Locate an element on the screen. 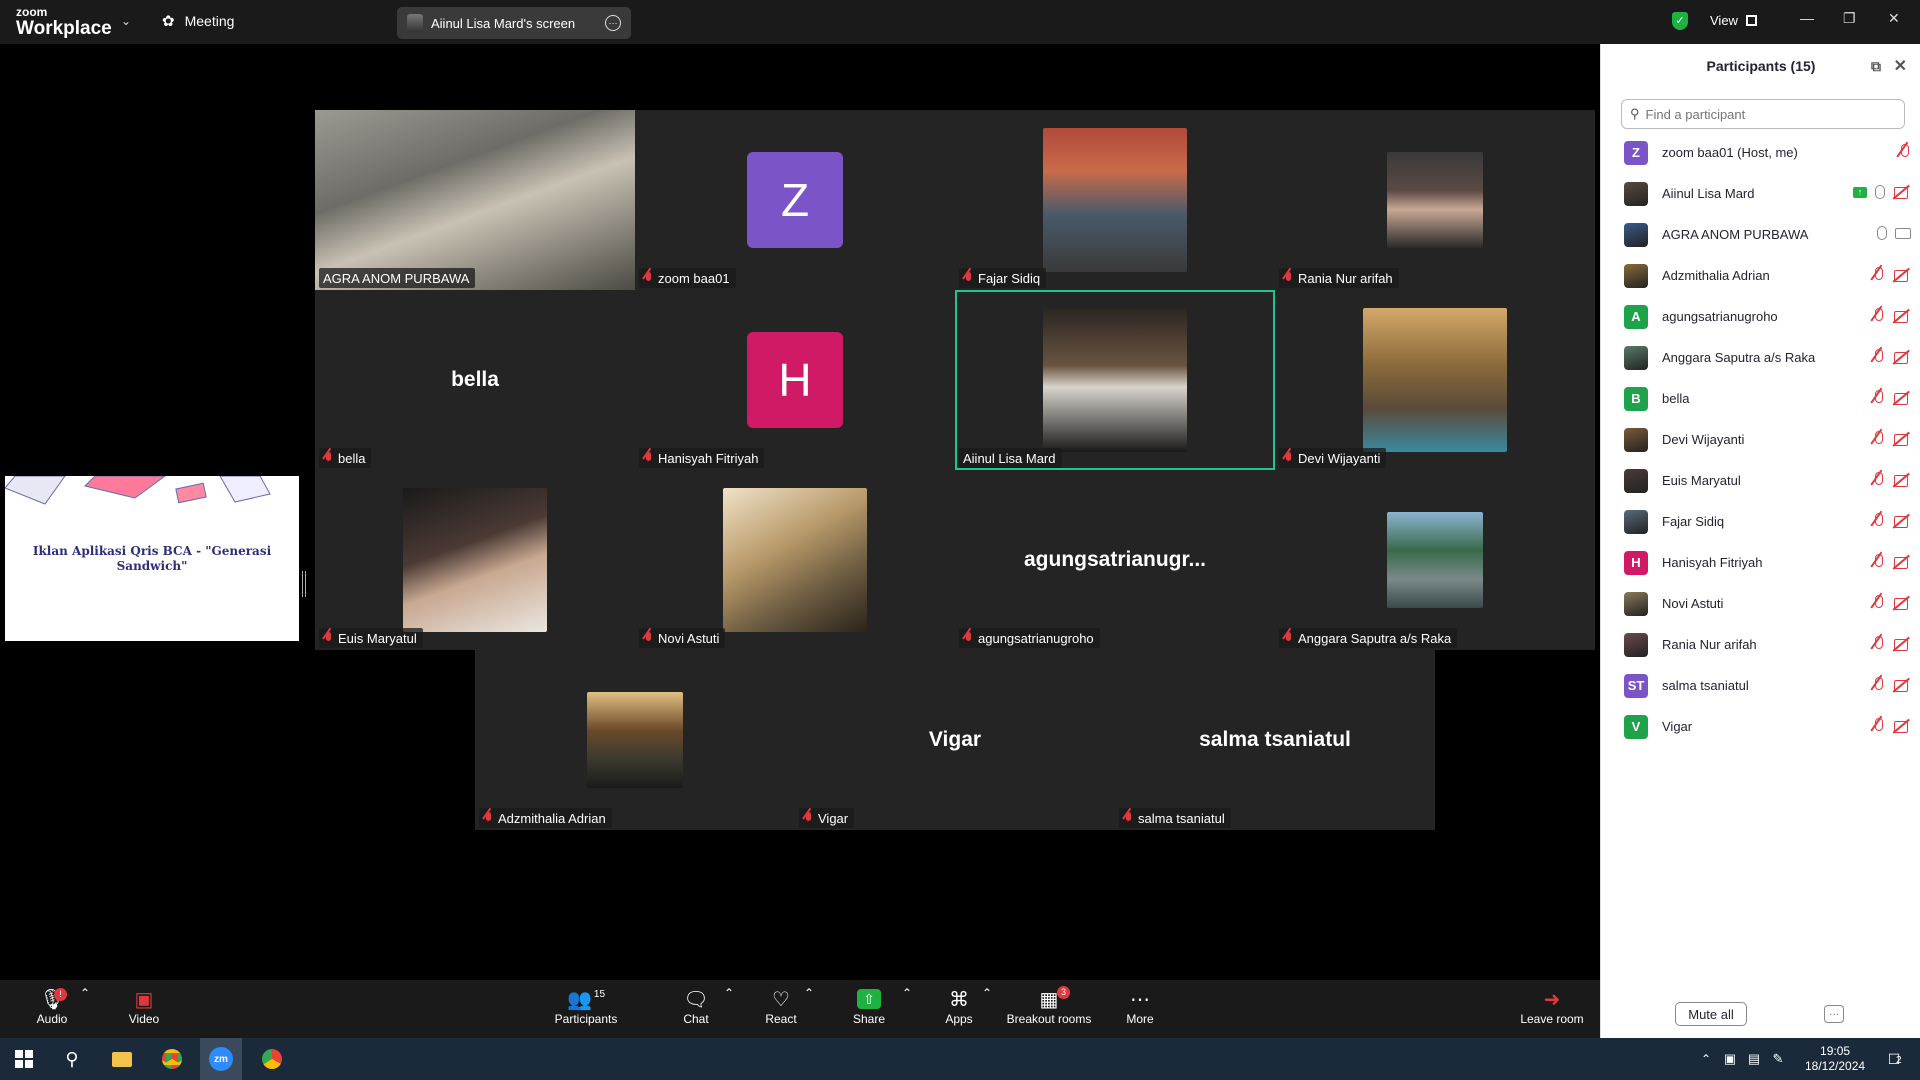 The height and width of the screenshot is (1080, 1920). more-button: ⋯ More is located at coordinates (1140, 1006).